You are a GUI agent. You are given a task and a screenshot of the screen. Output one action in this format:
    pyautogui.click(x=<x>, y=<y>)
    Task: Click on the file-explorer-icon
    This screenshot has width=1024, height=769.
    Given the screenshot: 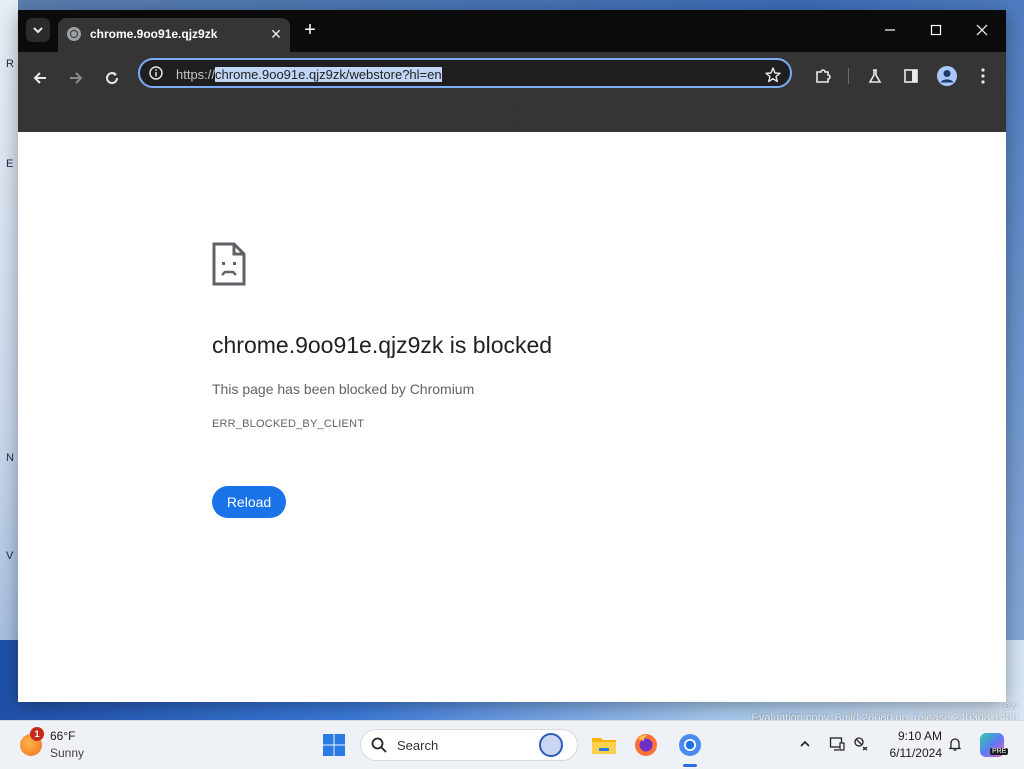 What is the action you would take?
    pyautogui.click(x=604, y=745)
    